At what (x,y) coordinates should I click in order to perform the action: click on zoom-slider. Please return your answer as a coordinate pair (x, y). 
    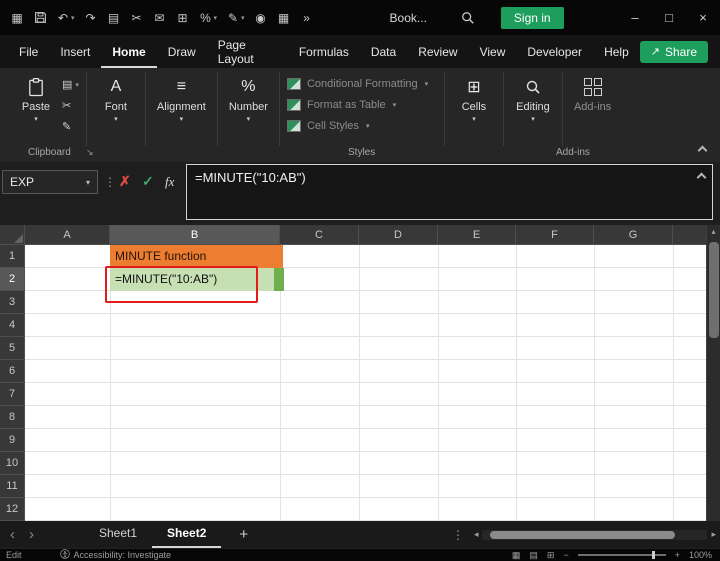
    Looking at the image, I should click on (621, 555).